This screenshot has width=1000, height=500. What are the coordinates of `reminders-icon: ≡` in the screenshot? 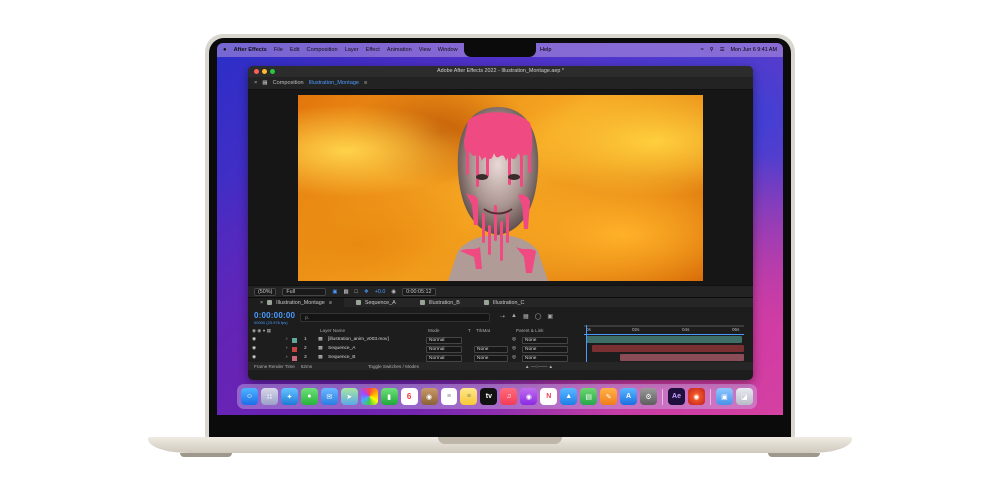 It's located at (449, 396).